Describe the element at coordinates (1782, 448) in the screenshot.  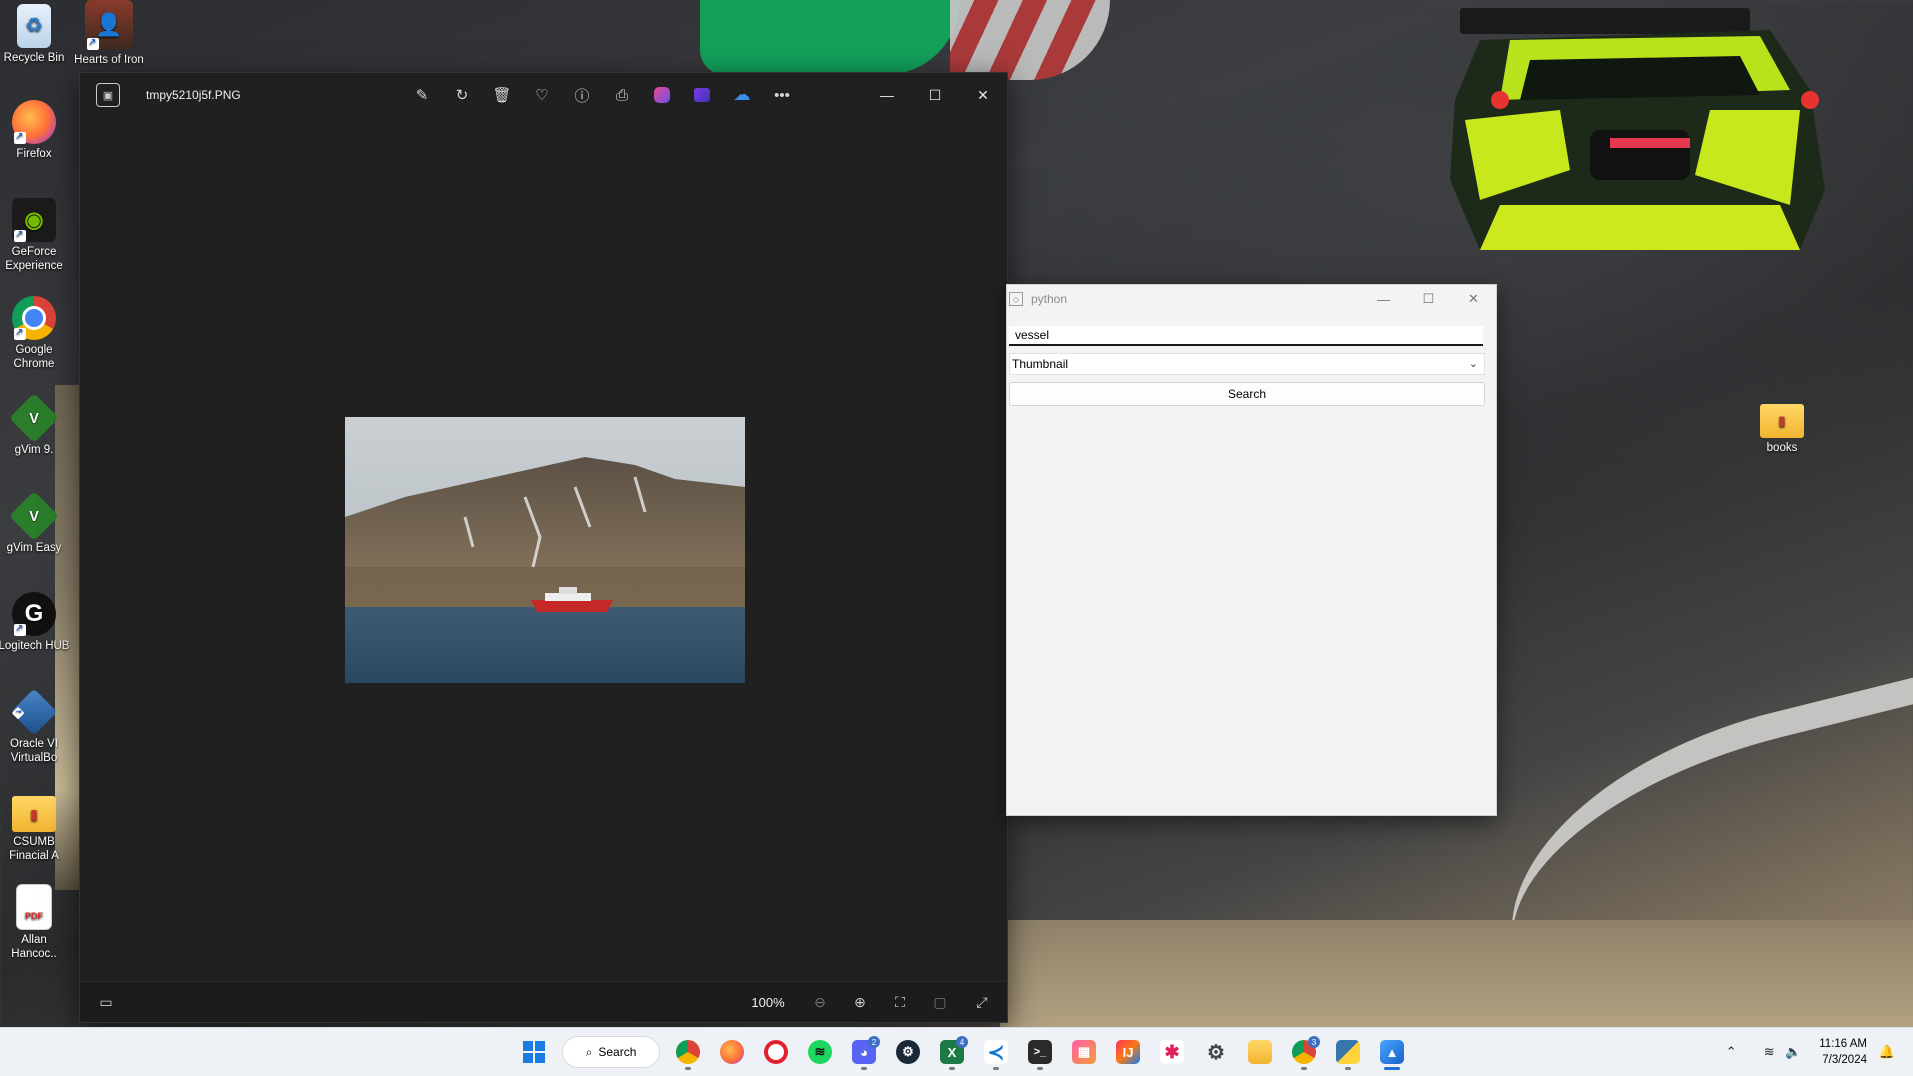
I see `desktop-icon-label: books` at that location.